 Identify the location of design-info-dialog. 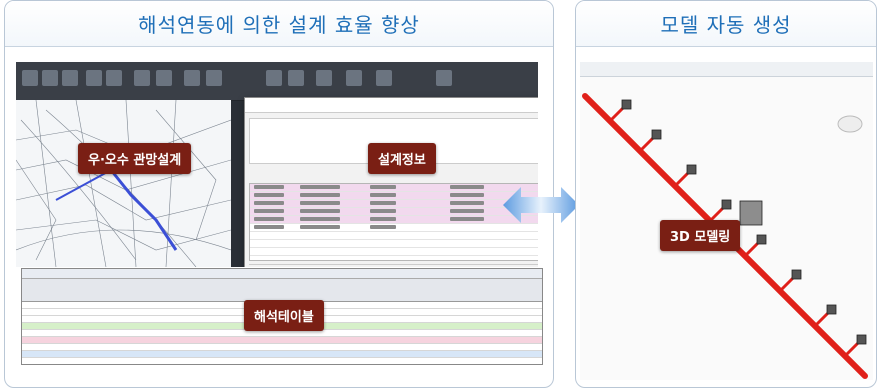
(391, 182).